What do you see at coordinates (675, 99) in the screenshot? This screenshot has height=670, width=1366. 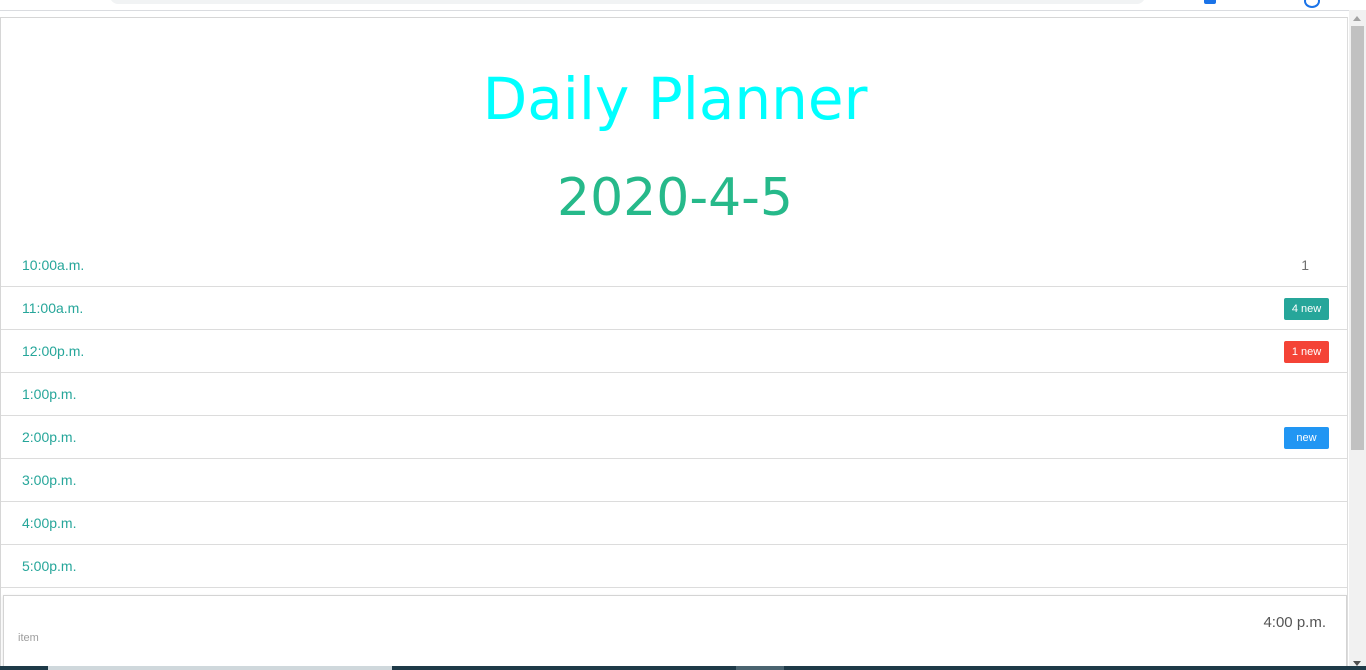 I see `page-title: Daily Planner` at bounding box center [675, 99].